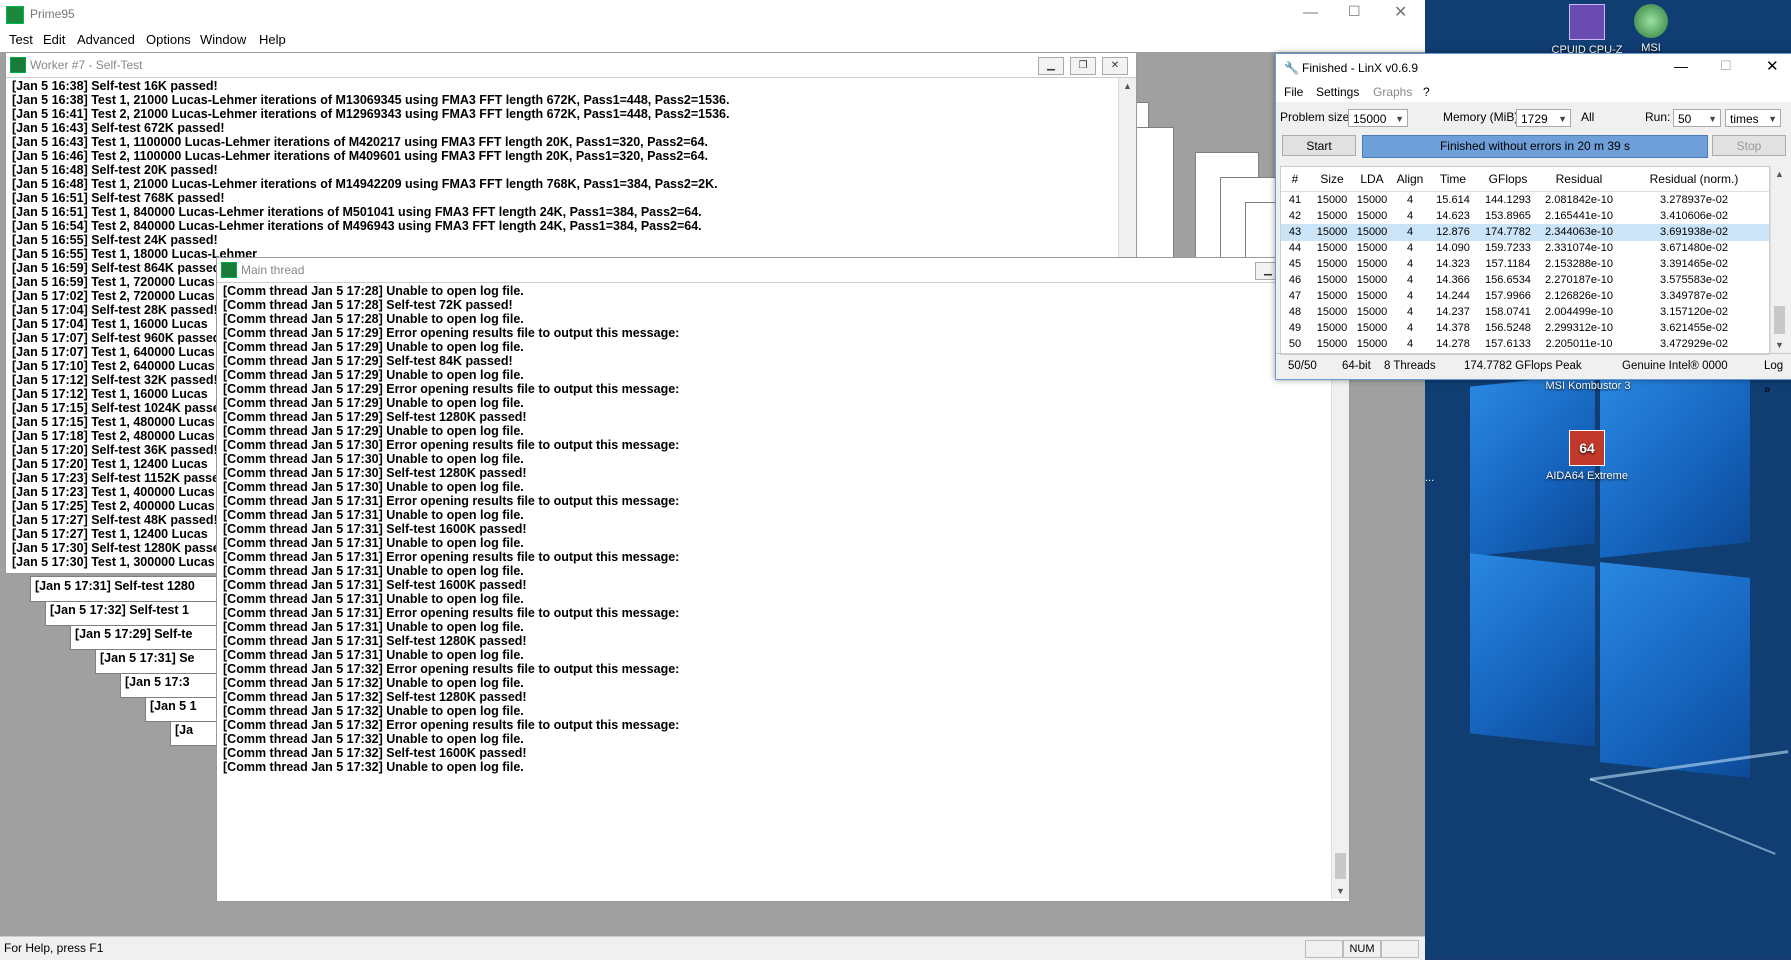 The height and width of the screenshot is (960, 1791). I want to click on column-header: Size, so click(1332, 179).